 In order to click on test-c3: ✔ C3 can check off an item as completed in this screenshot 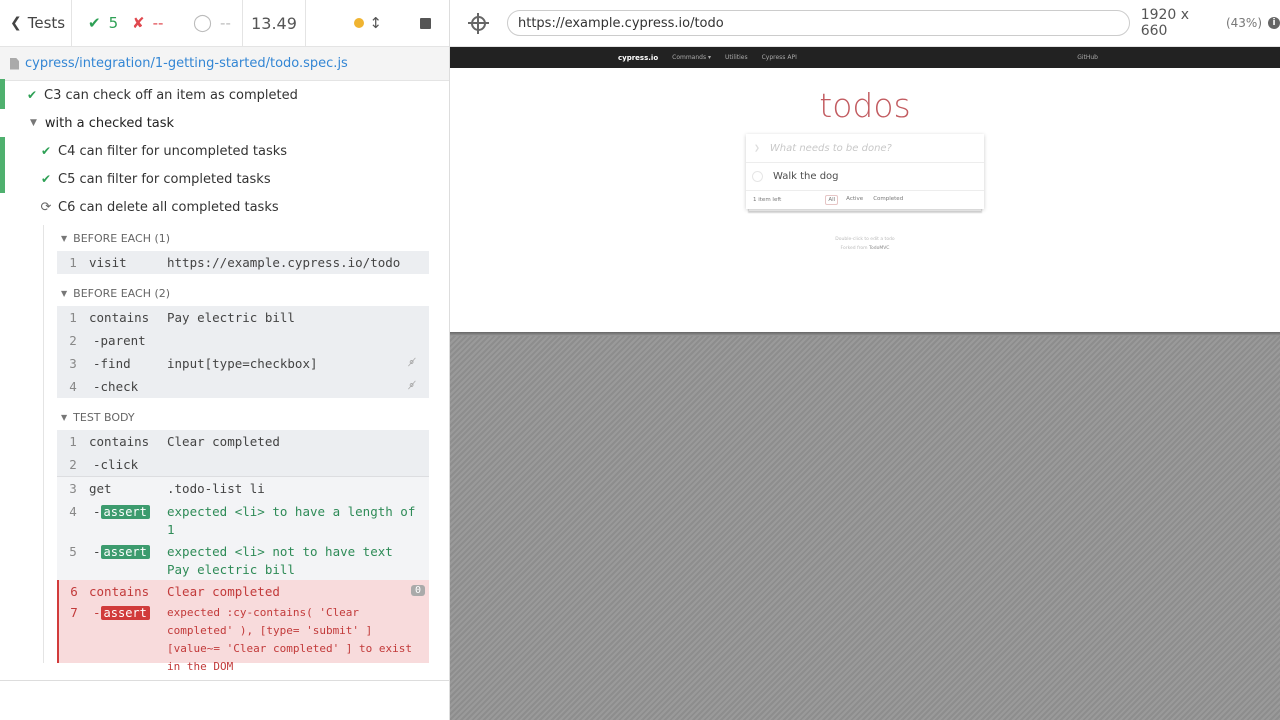, I will do `click(224, 94)`.